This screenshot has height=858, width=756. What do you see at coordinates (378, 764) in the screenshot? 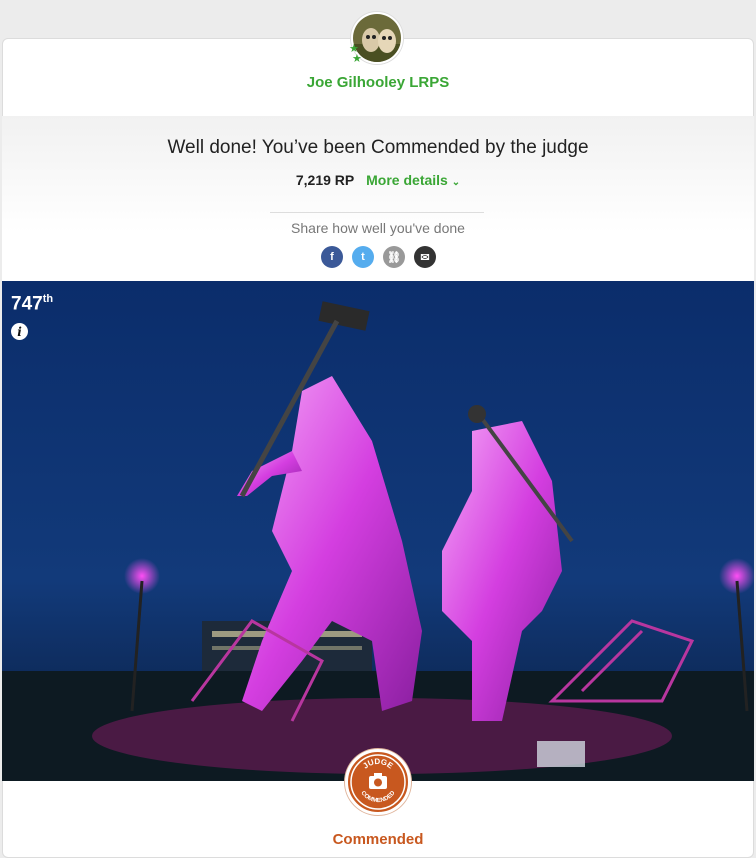
I see `badge-top-text: JUDGE` at bounding box center [378, 764].